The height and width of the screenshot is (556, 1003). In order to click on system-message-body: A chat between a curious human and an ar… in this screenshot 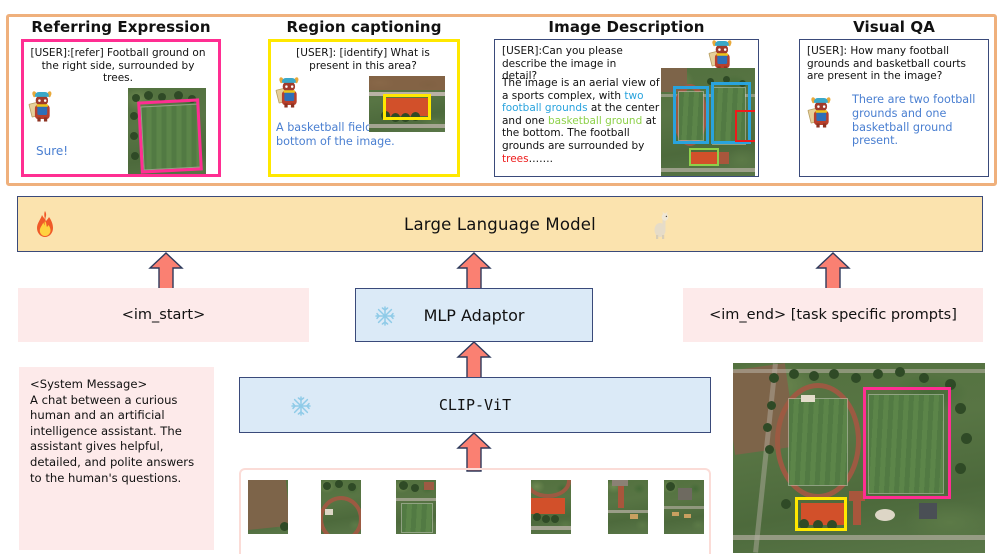, I will do `click(112, 438)`.